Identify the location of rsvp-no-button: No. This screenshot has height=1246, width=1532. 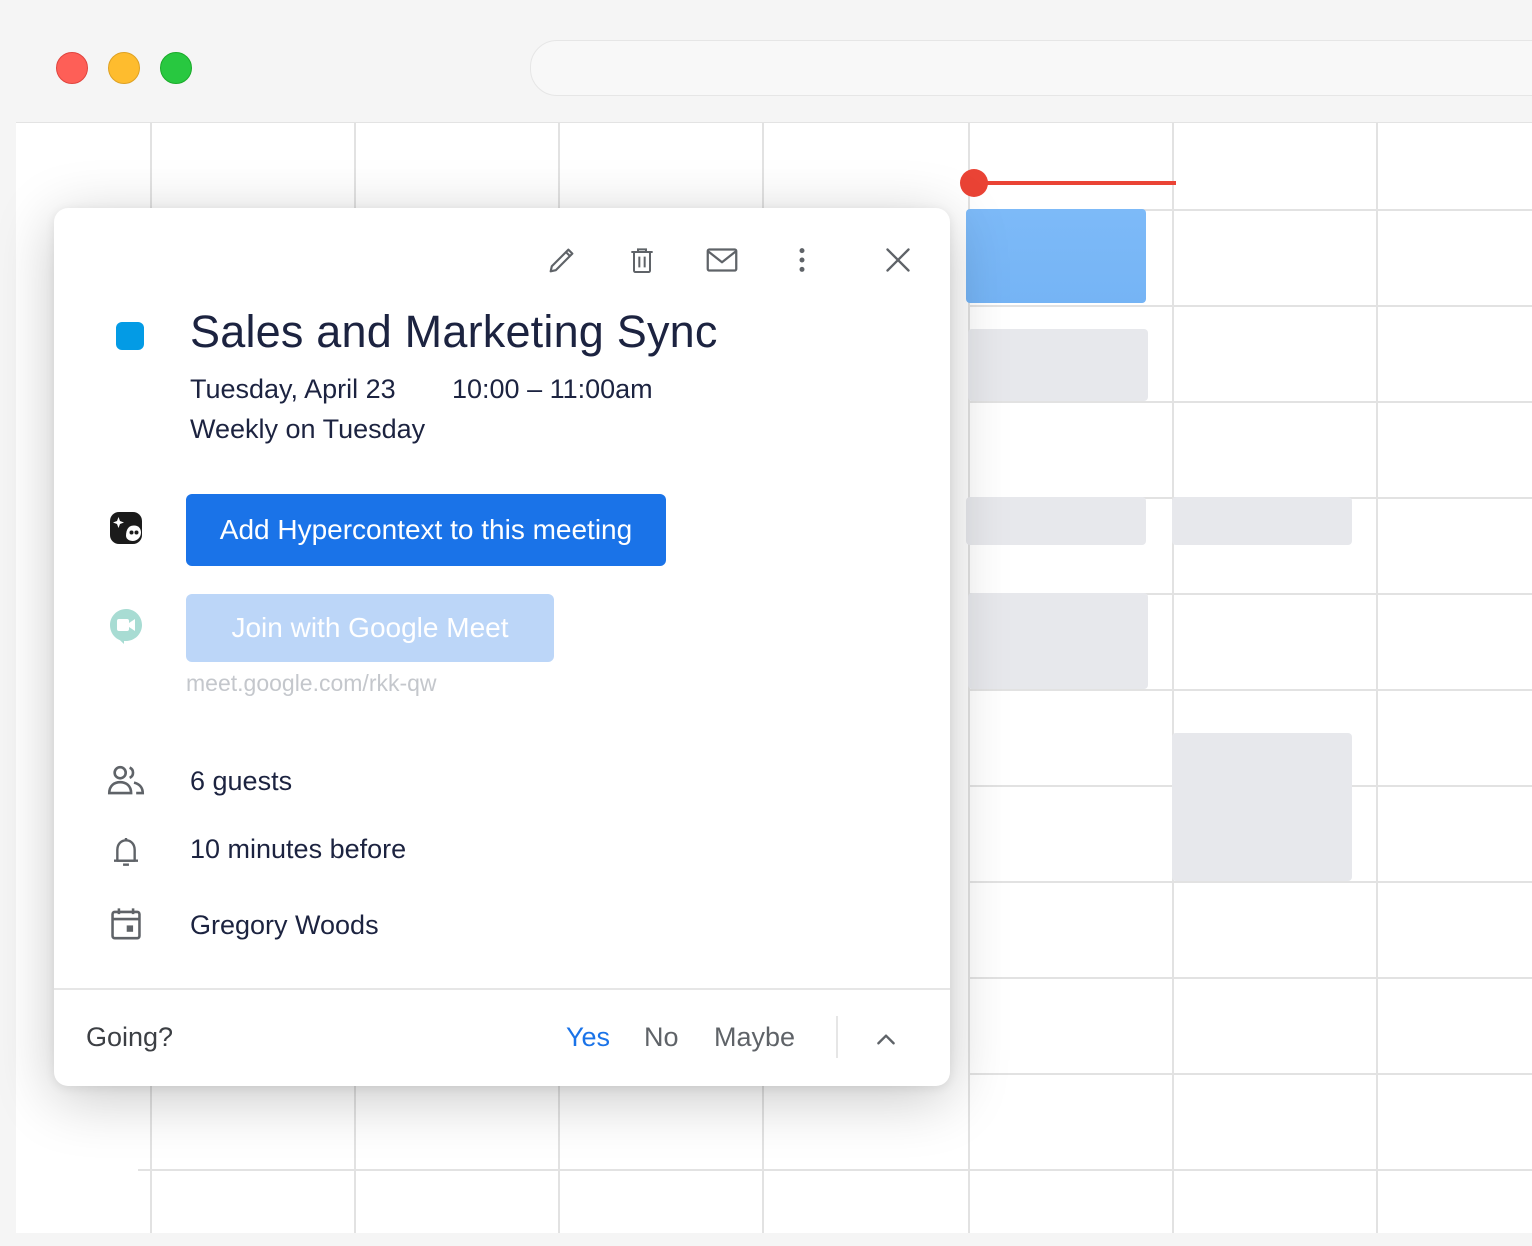
(661, 1037).